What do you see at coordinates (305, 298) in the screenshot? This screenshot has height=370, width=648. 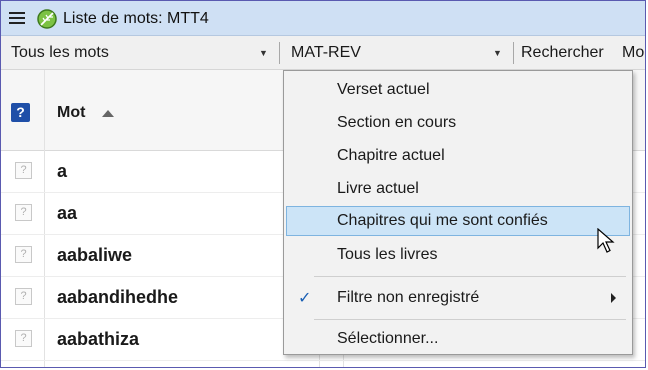 I see `checkmark-icon: ✓` at bounding box center [305, 298].